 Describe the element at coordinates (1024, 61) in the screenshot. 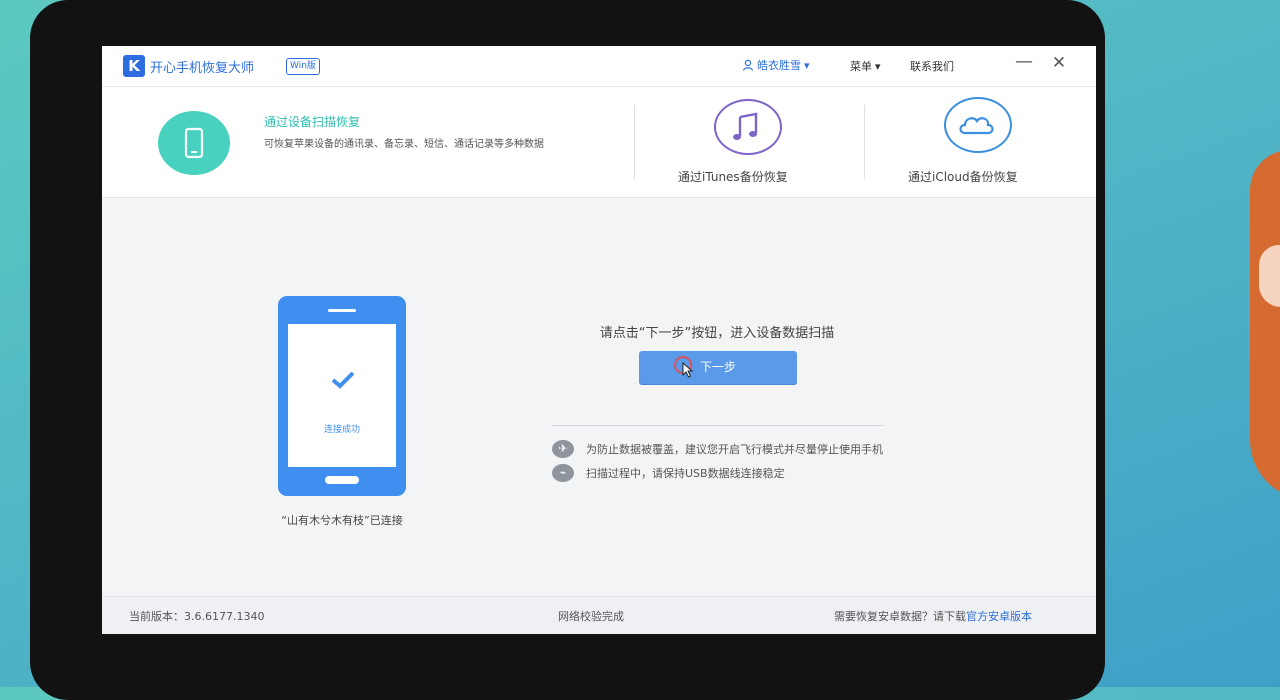

I see `minimize-button: —` at that location.